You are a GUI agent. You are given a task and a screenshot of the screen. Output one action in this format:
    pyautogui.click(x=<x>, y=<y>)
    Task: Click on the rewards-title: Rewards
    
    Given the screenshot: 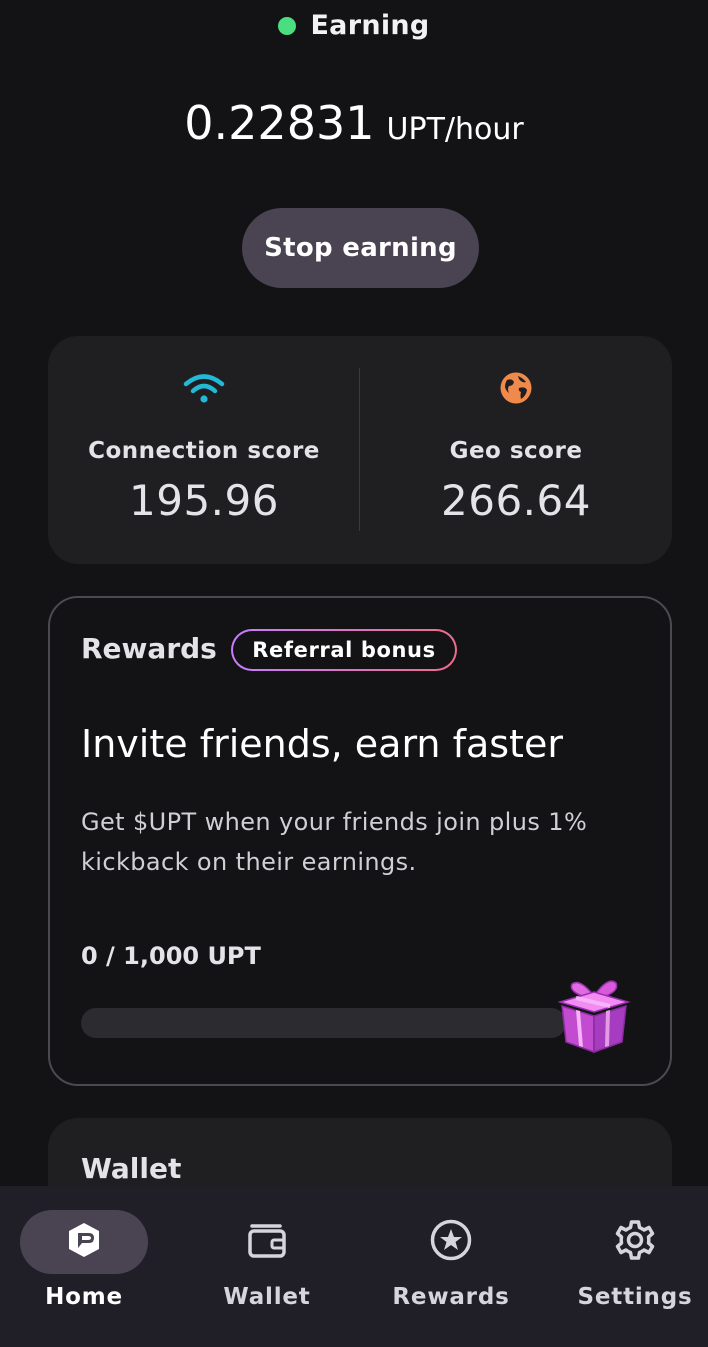 What is the action you would take?
    pyautogui.click(x=149, y=648)
    